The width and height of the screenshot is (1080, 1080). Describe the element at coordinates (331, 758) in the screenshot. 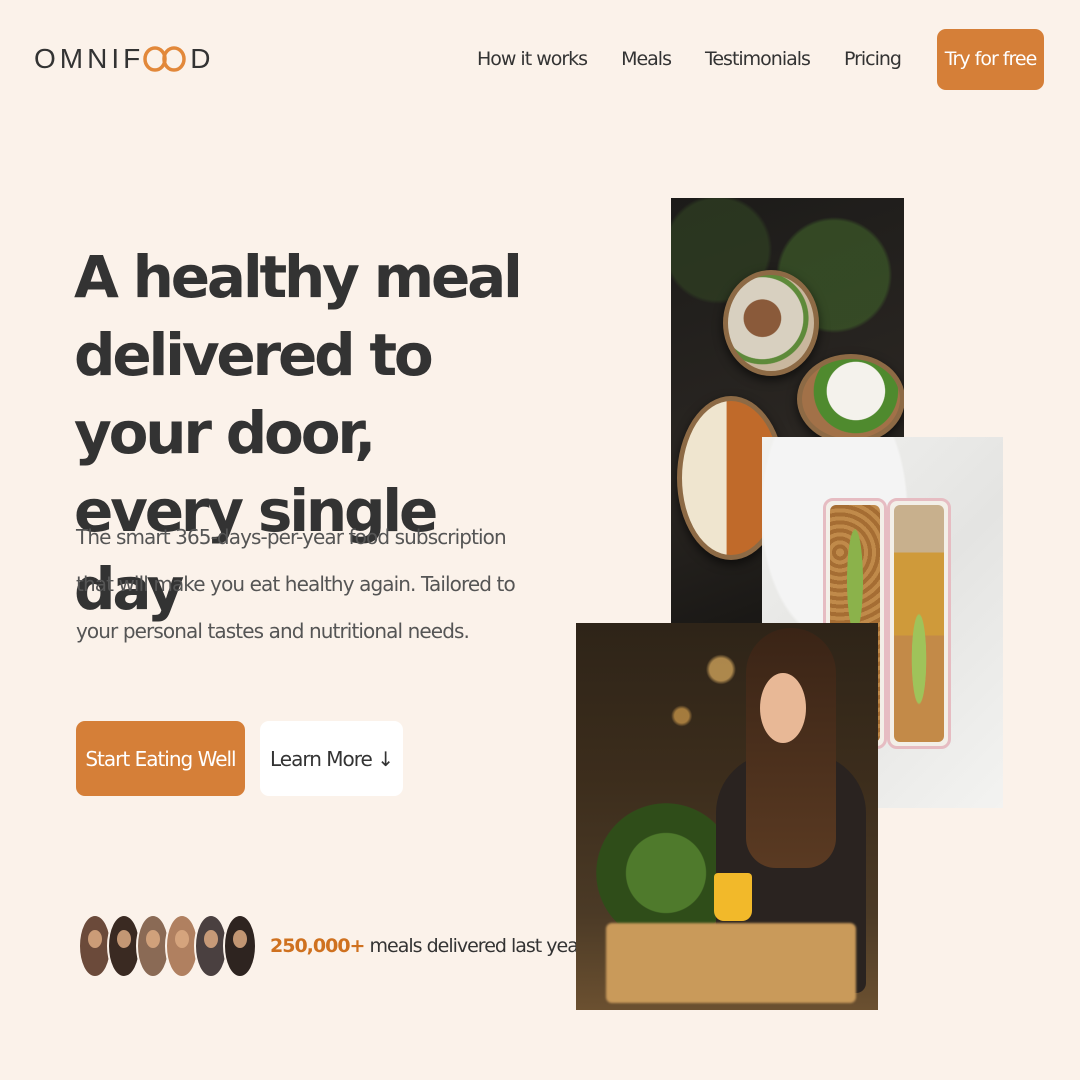

I see `learn-more-button: Learn More ↓` at that location.